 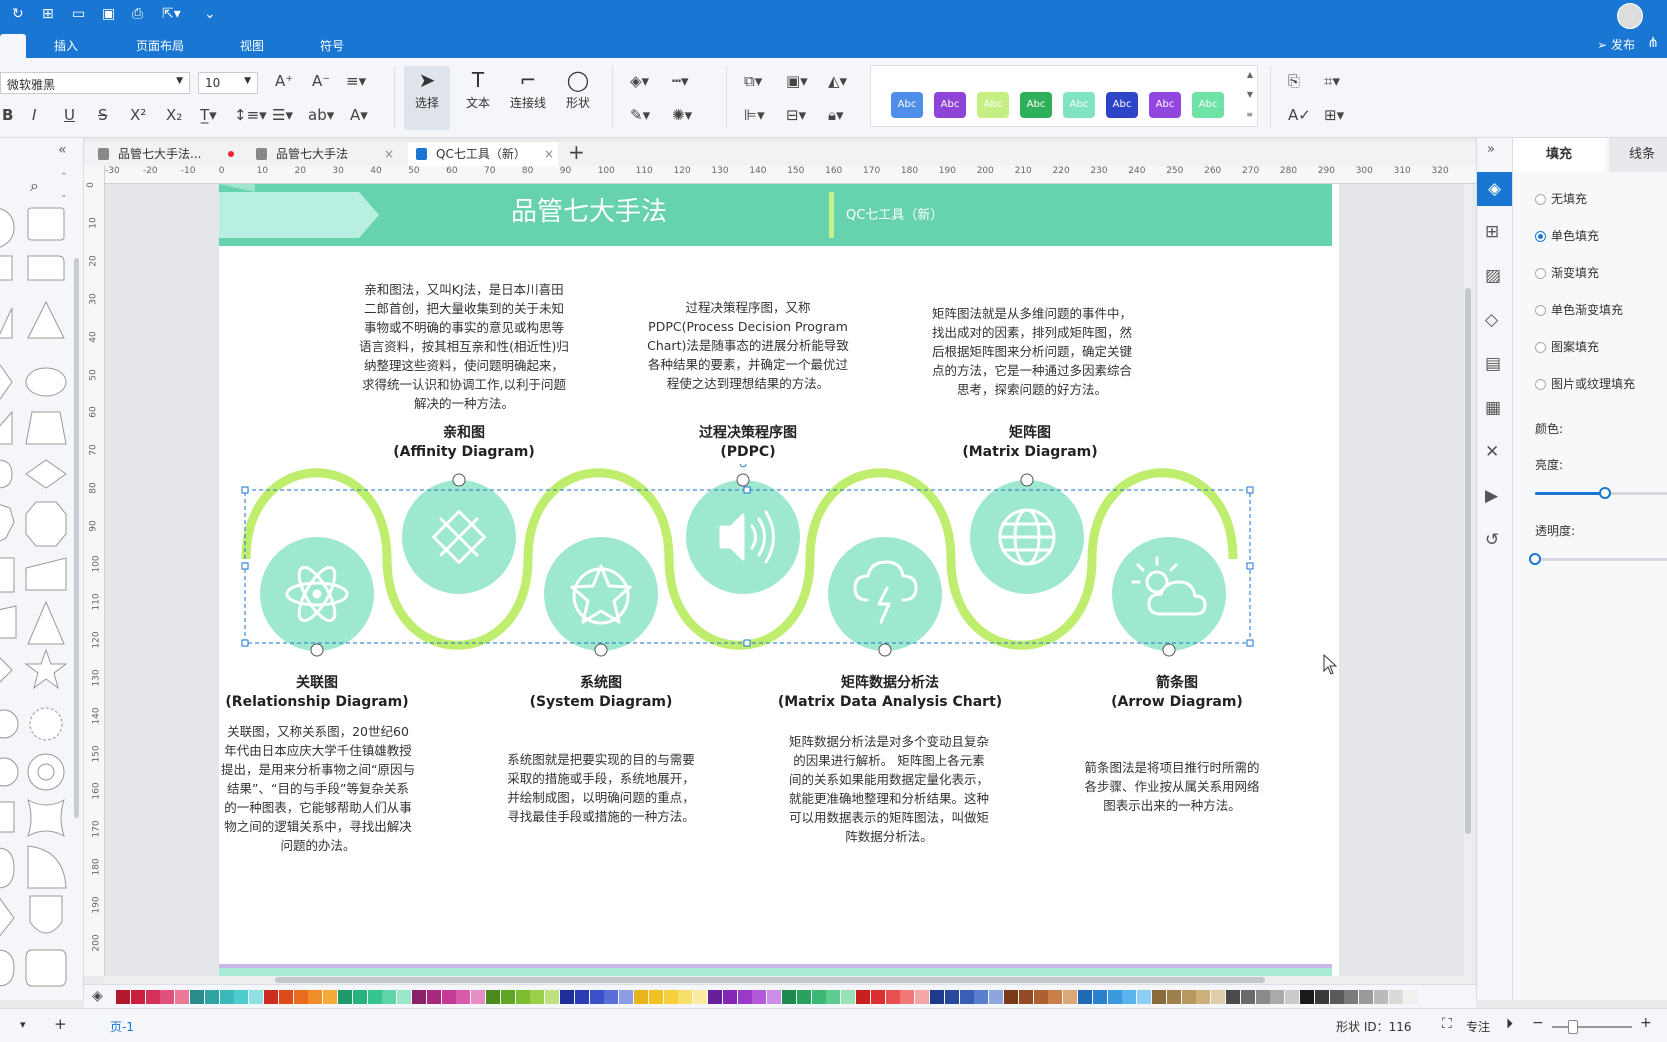 What do you see at coordinates (62, 150) in the screenshot?
I see `collapse-panel-icon: «` at bounding box center [62, 150].